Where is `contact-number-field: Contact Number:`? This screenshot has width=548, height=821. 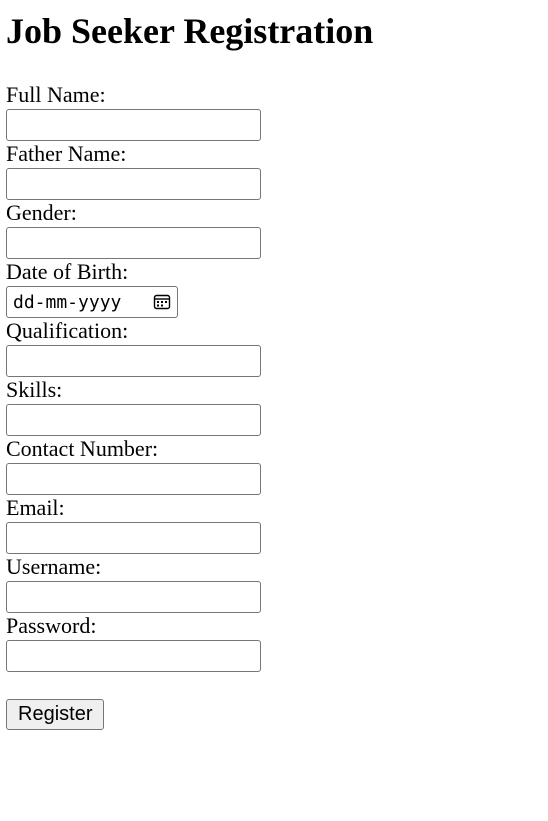 contact-number-field: Contact Number: is located at coordinates (271, 465).